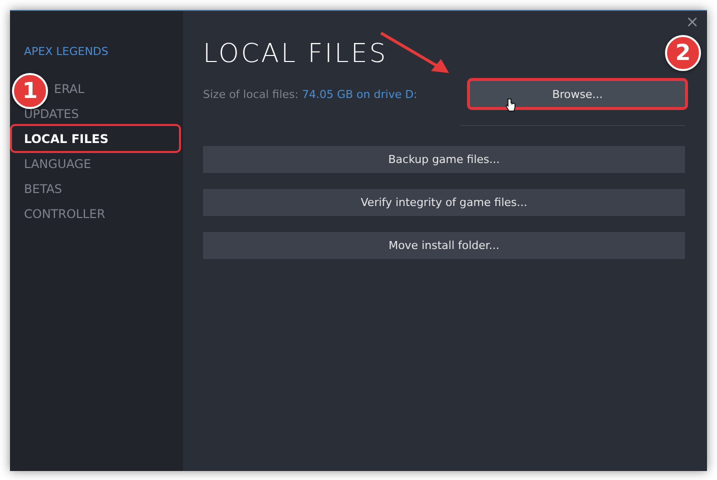 Image resolution: width=717 pixels, height=480 pixels. What do you see at coordinates (95, 138) in the screenshot?
I see `sidebar-item: LOCAL FILES` at bounding box center [95, 138].